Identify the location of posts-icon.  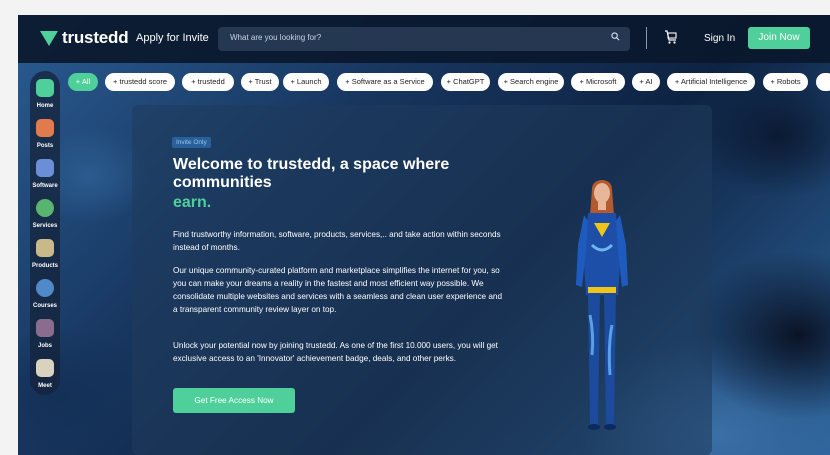
(45, 128).